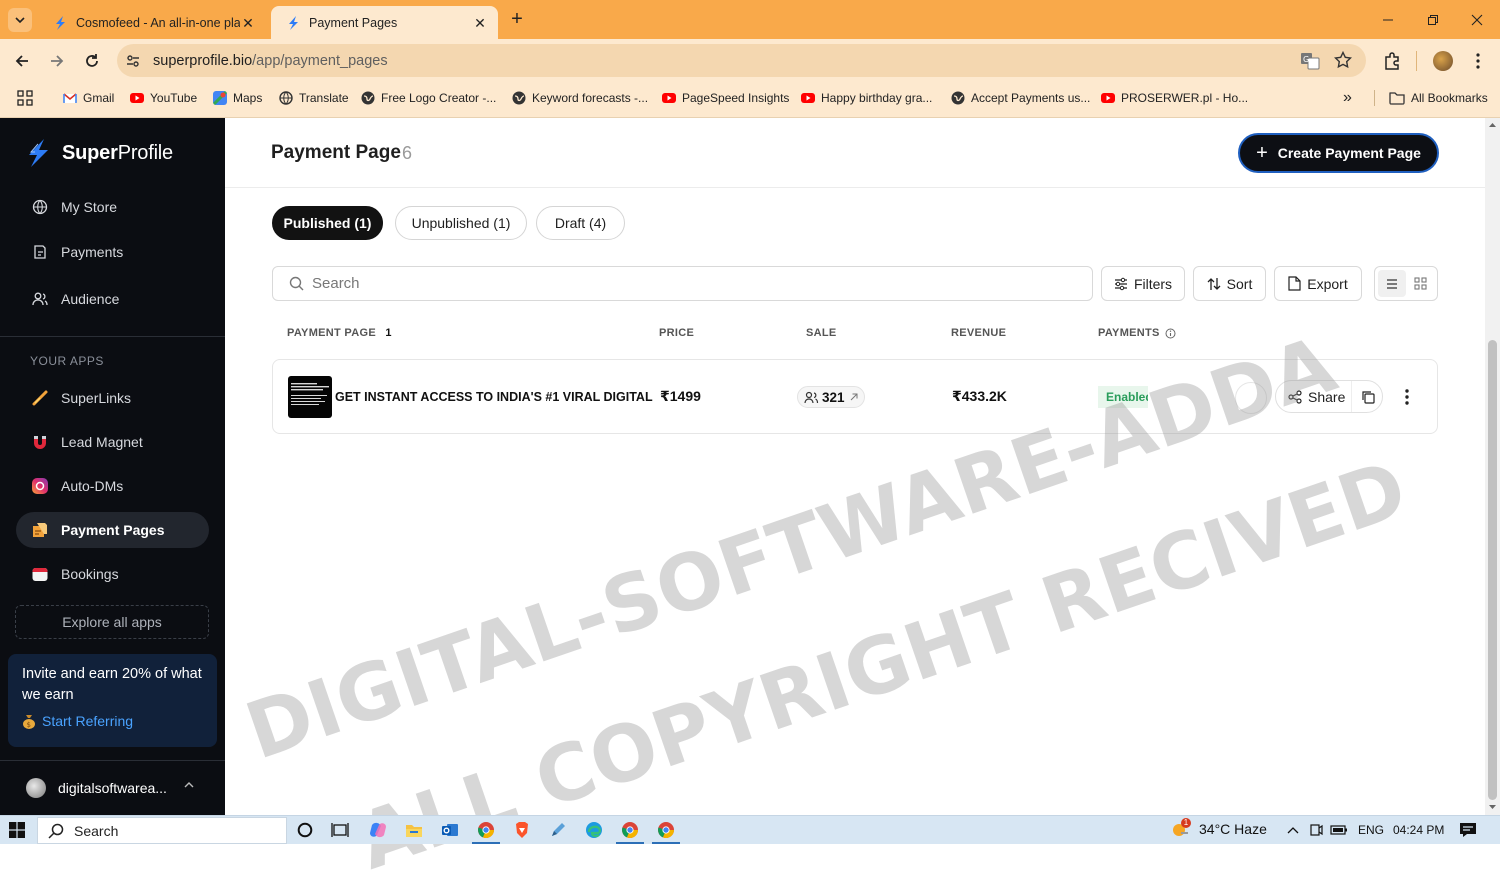 The width and height of the screenshot is (1500, 888). I want to click on profile-avatar, so click(1443, 61).